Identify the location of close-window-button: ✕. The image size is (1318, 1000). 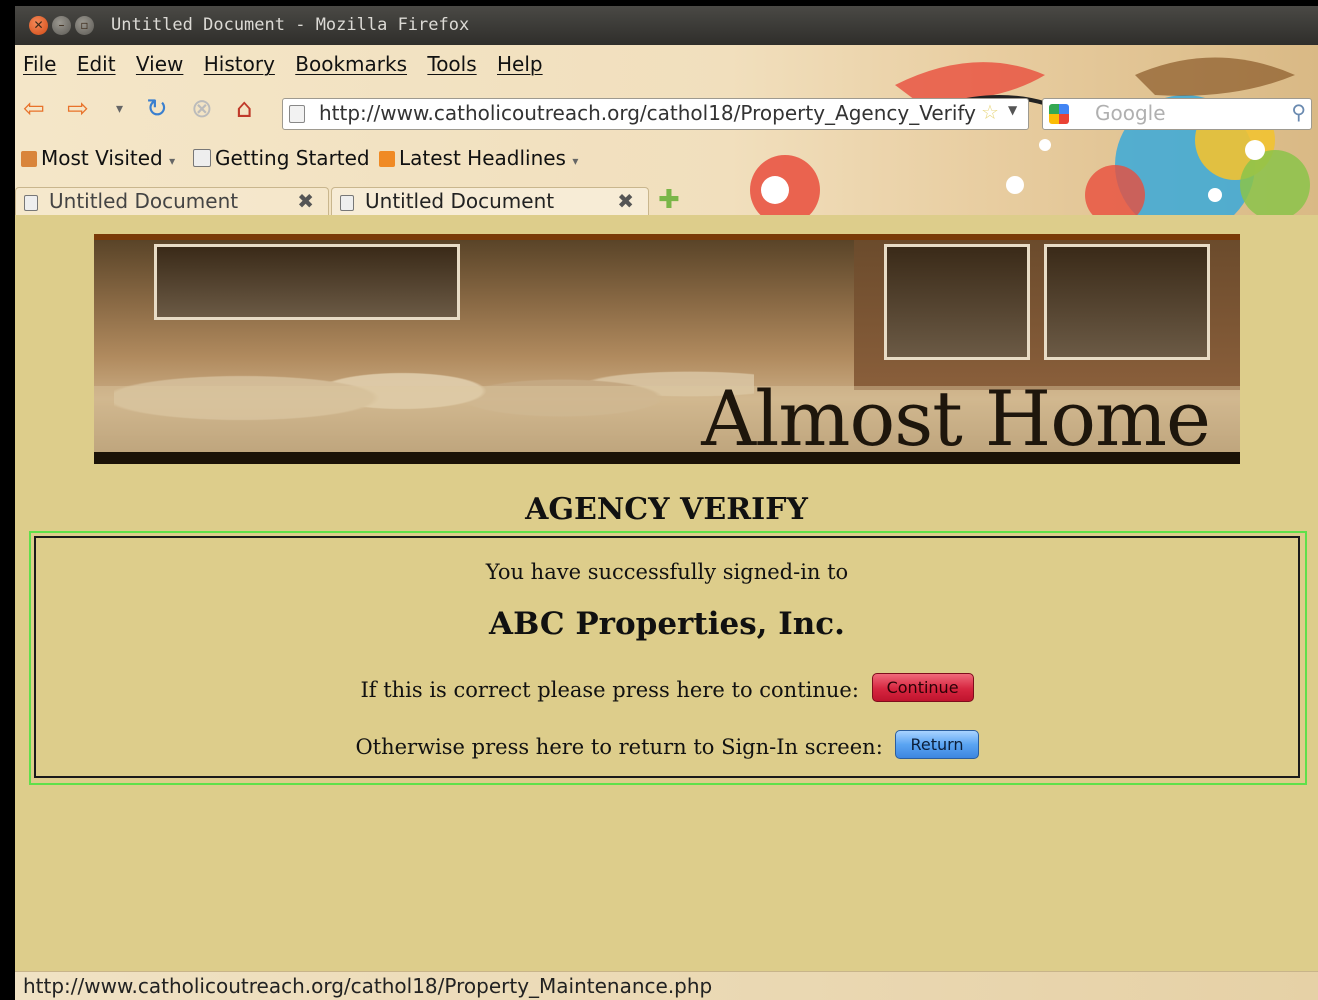
(38, 25).